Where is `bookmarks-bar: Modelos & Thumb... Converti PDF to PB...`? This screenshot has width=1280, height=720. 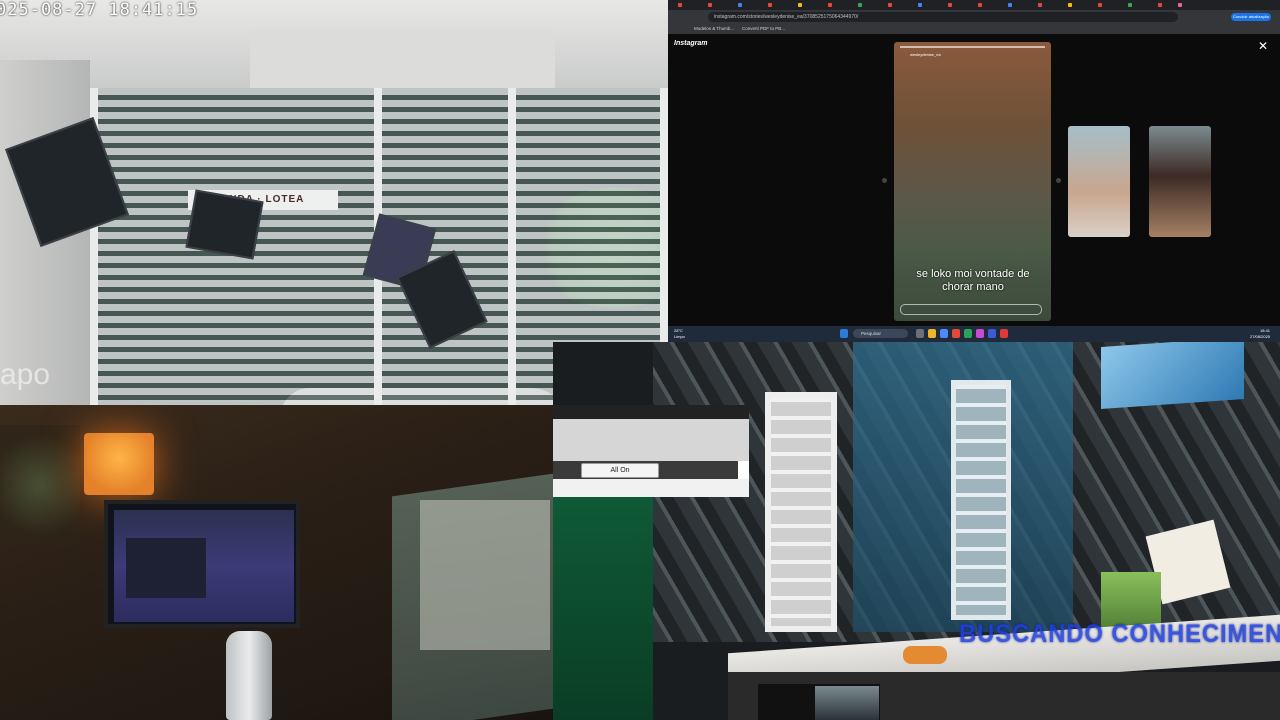
bookmarks-bar: Modelos & Thumb... Converti PDF to PB... is located at coordinates (974, 29).